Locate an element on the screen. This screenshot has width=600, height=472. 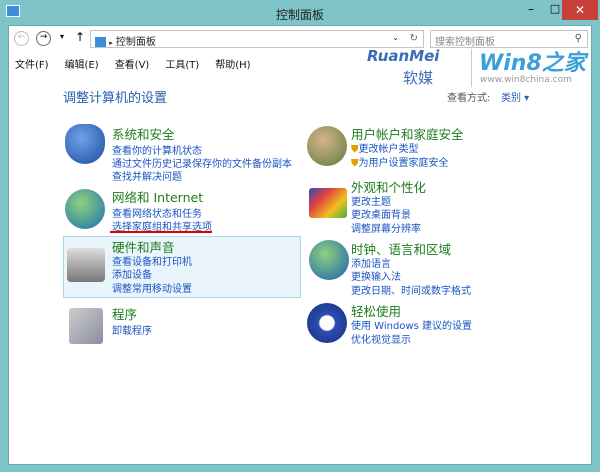
programs-icon is located at coordinates (86, 326).